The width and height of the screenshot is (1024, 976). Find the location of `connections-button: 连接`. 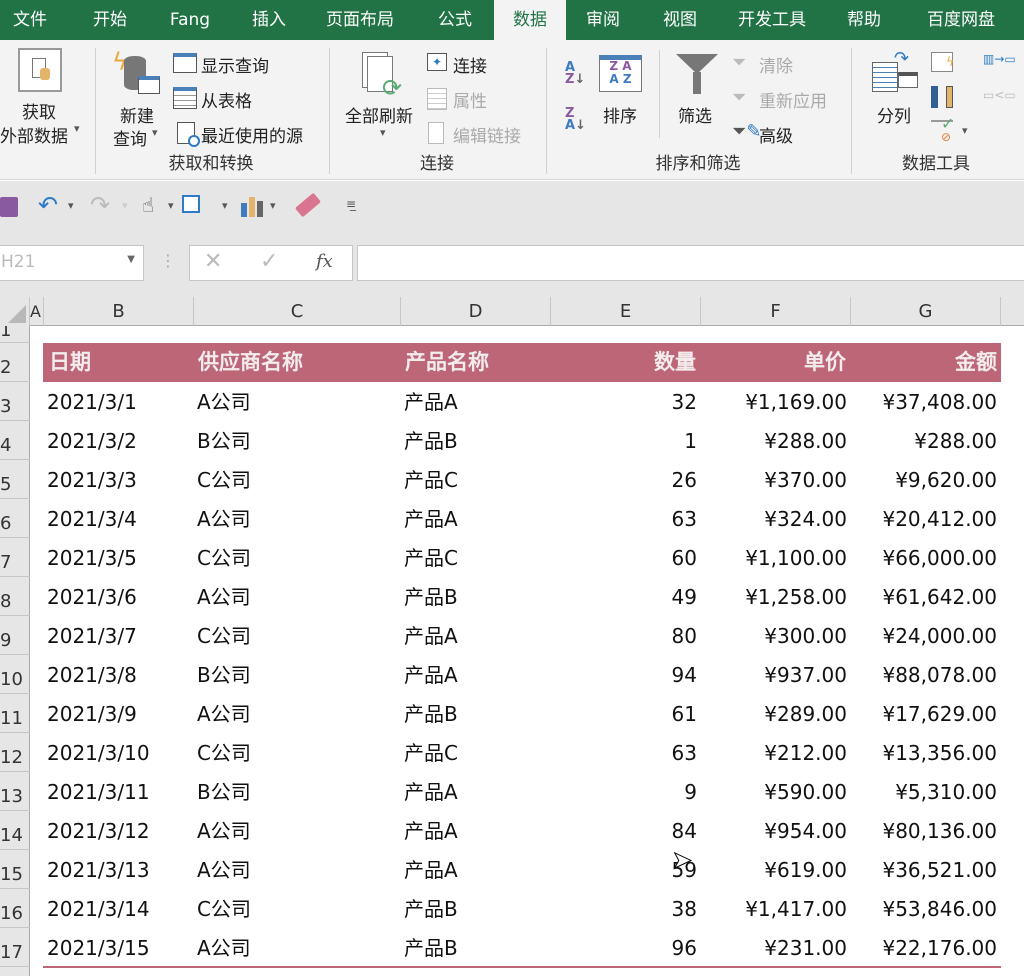

connections-button: 连接 is located at coordinates (470, 64).